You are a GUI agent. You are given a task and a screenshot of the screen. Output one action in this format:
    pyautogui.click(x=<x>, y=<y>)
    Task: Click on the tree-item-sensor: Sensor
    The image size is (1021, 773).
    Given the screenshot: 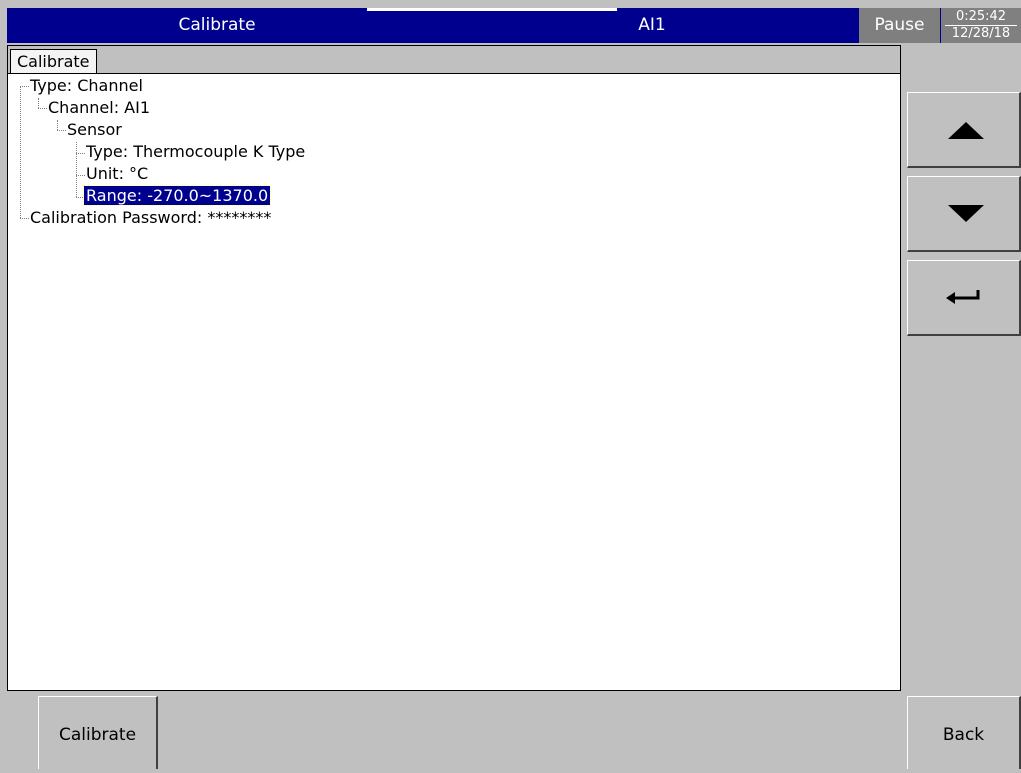 What is the action you would take?
    pyautogui.click(x=94, y=130)
    